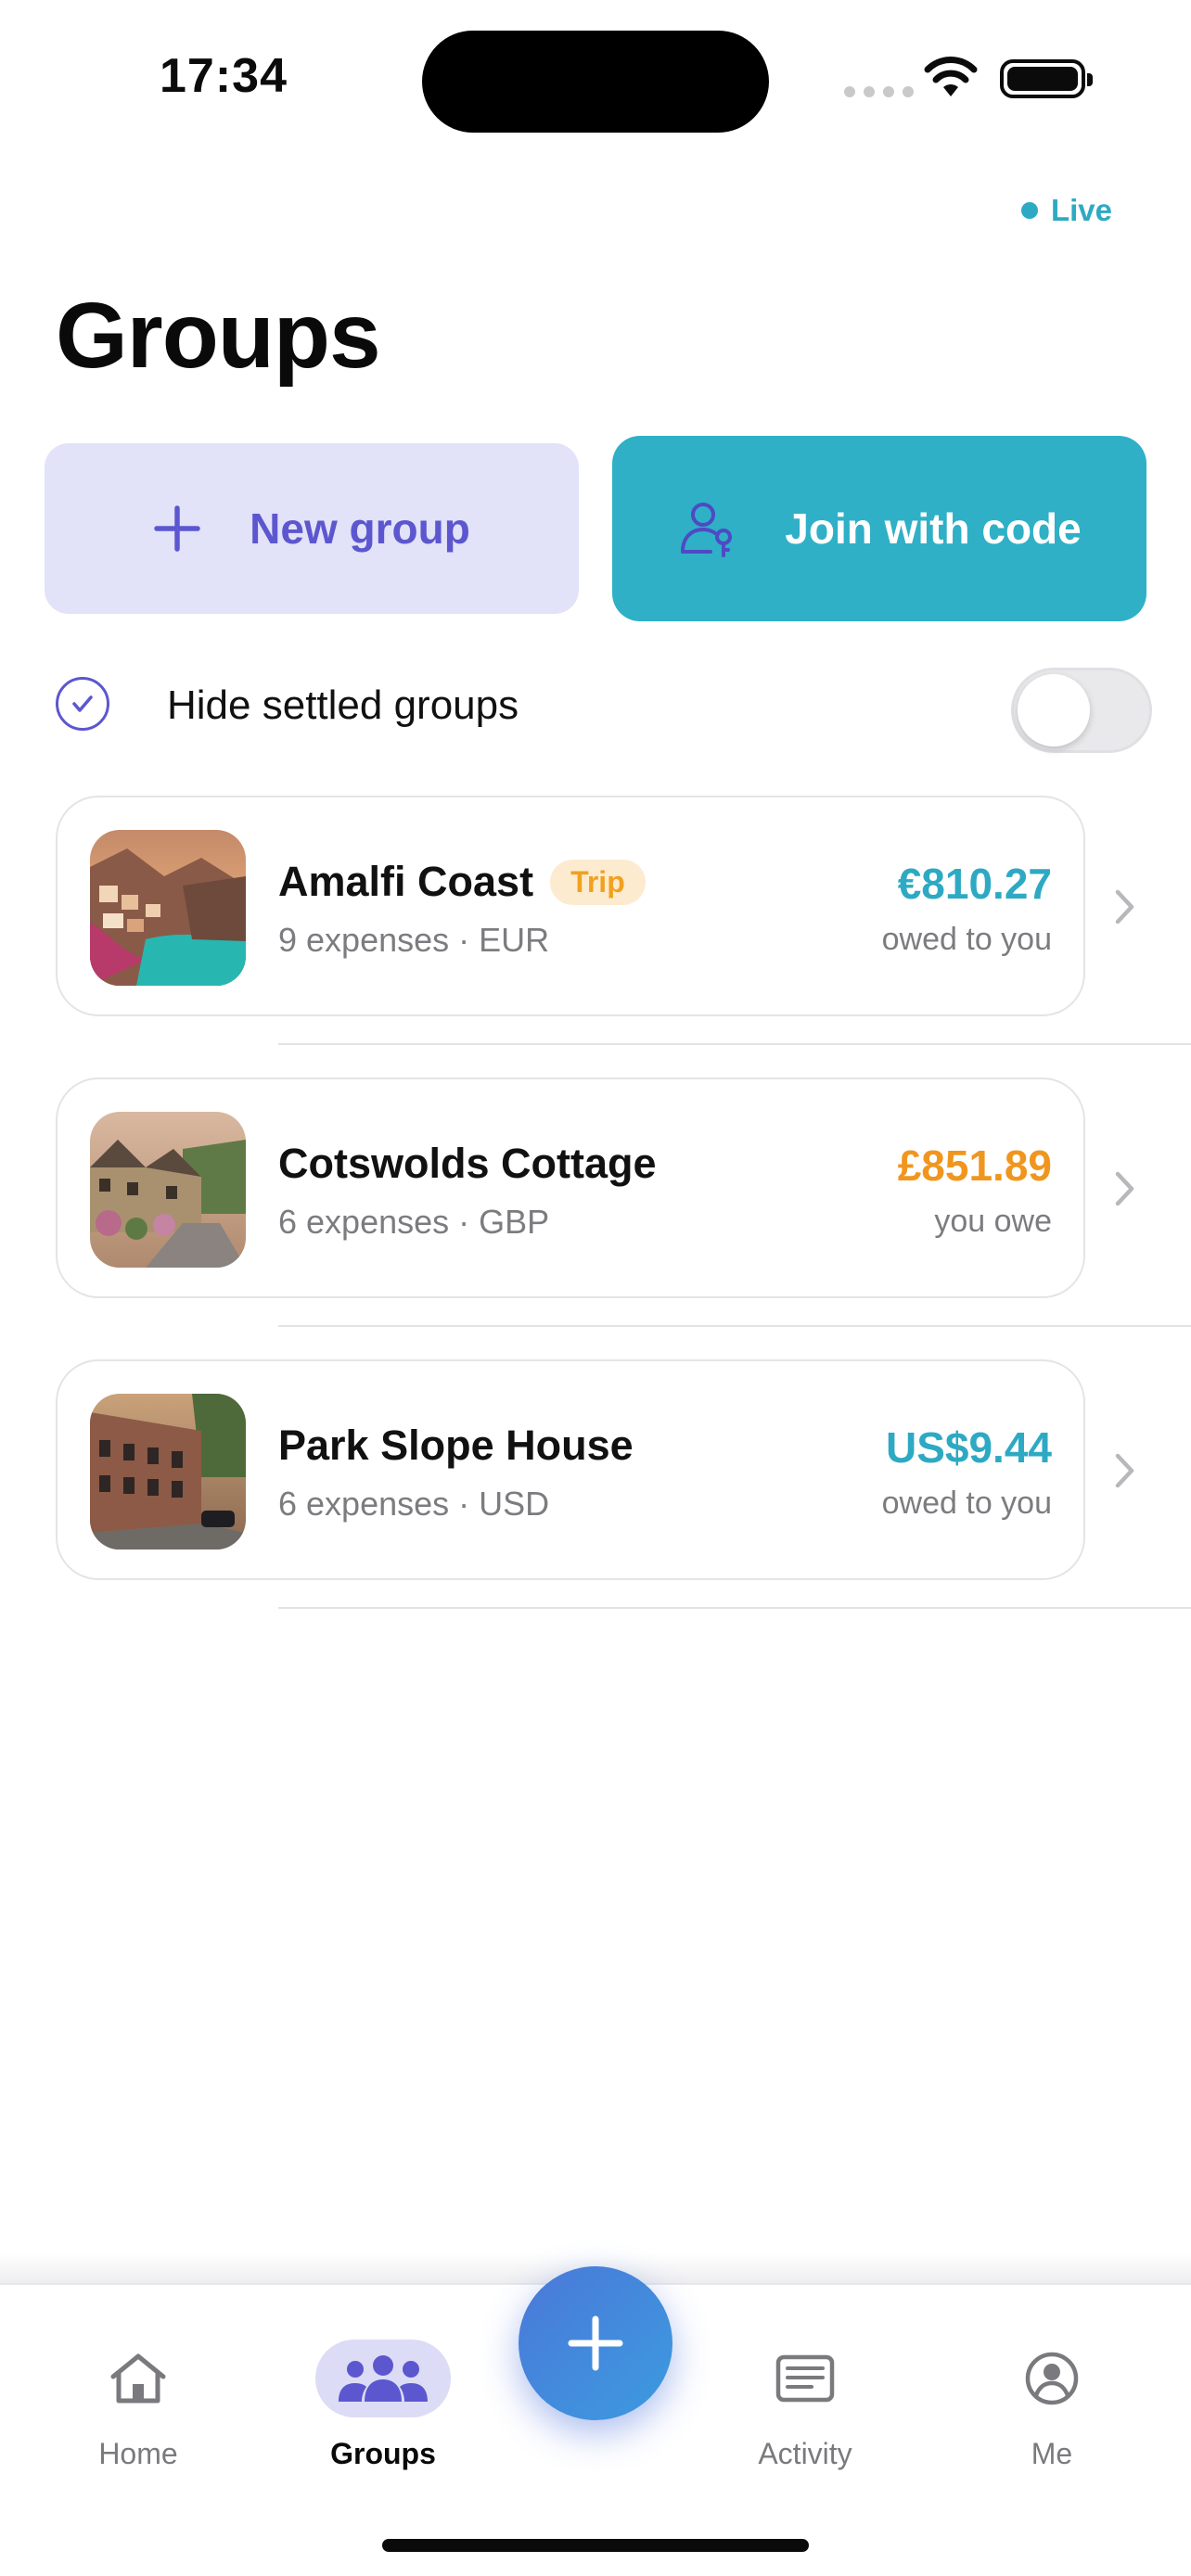  I want to click on people-group-icon, so click(383, 2379).